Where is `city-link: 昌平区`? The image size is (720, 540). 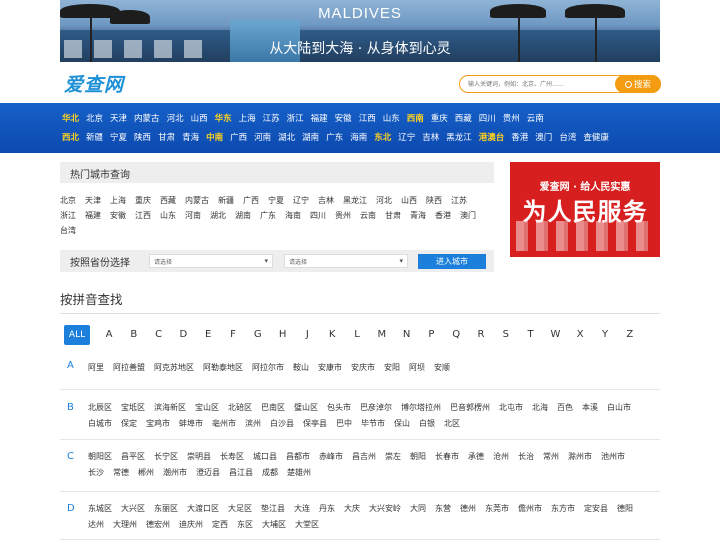 city-link: 昌平区 is located at coordinates (133, 457).